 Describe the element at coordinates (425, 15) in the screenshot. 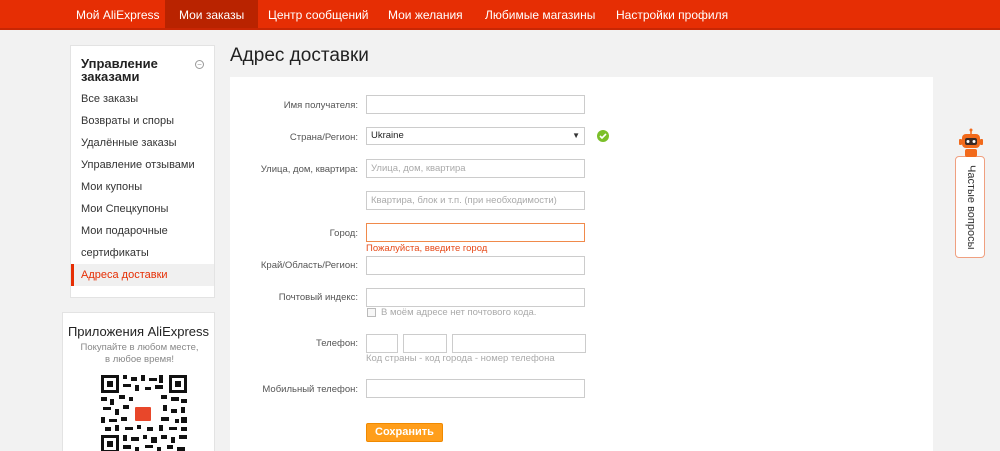

I see `nav-wish-list: Мои желания` at that location.